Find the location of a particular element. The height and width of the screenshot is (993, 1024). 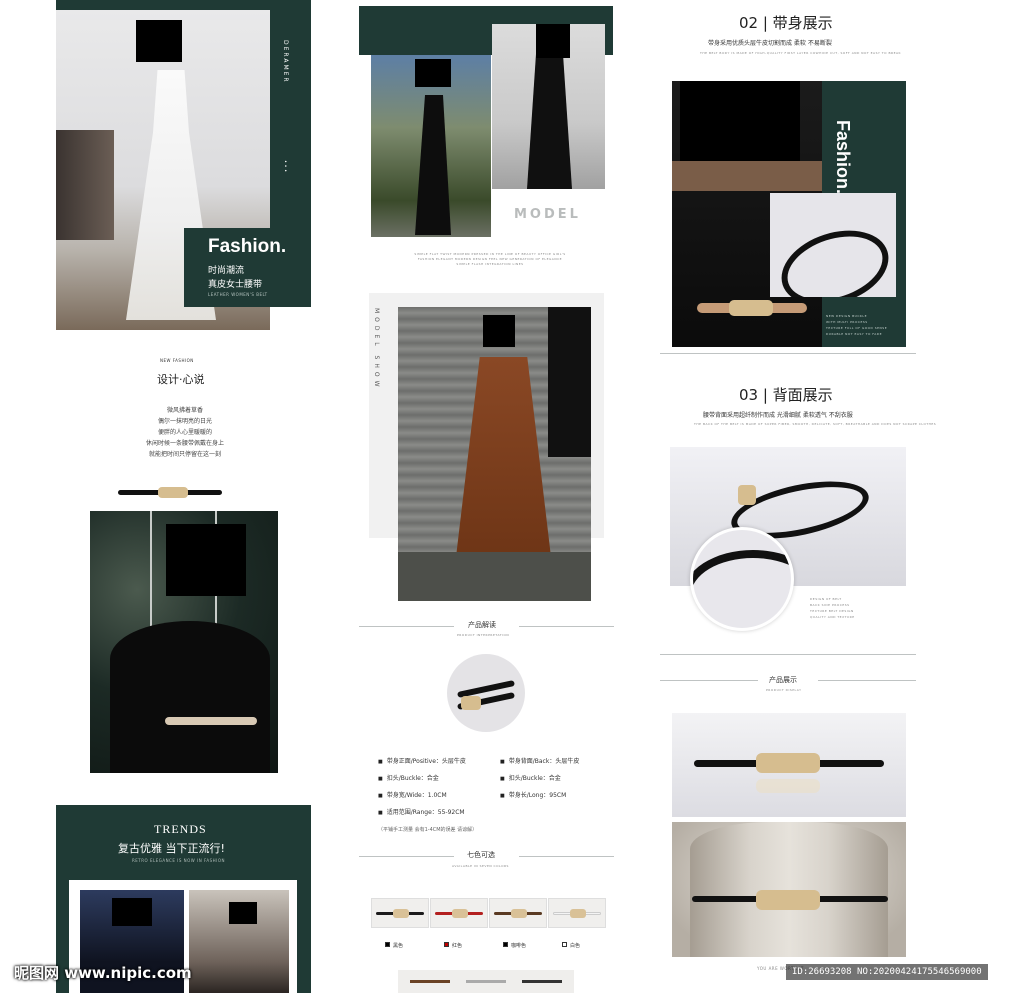

trends-photo-right is located at coordinates (239, 941).